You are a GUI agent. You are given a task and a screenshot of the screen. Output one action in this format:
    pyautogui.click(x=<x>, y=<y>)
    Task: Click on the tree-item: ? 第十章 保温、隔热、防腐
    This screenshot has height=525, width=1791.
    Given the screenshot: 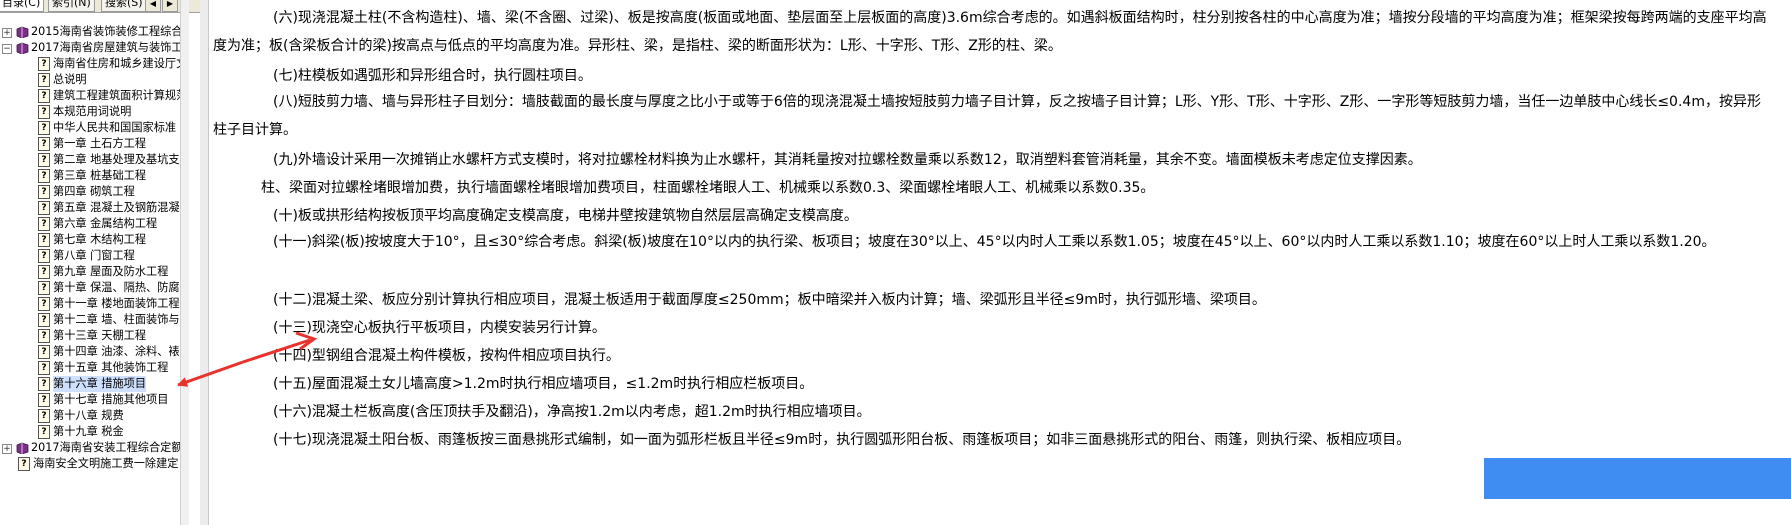 What is the action you would take?
    pyautogui.click(x=100, y=288)
    